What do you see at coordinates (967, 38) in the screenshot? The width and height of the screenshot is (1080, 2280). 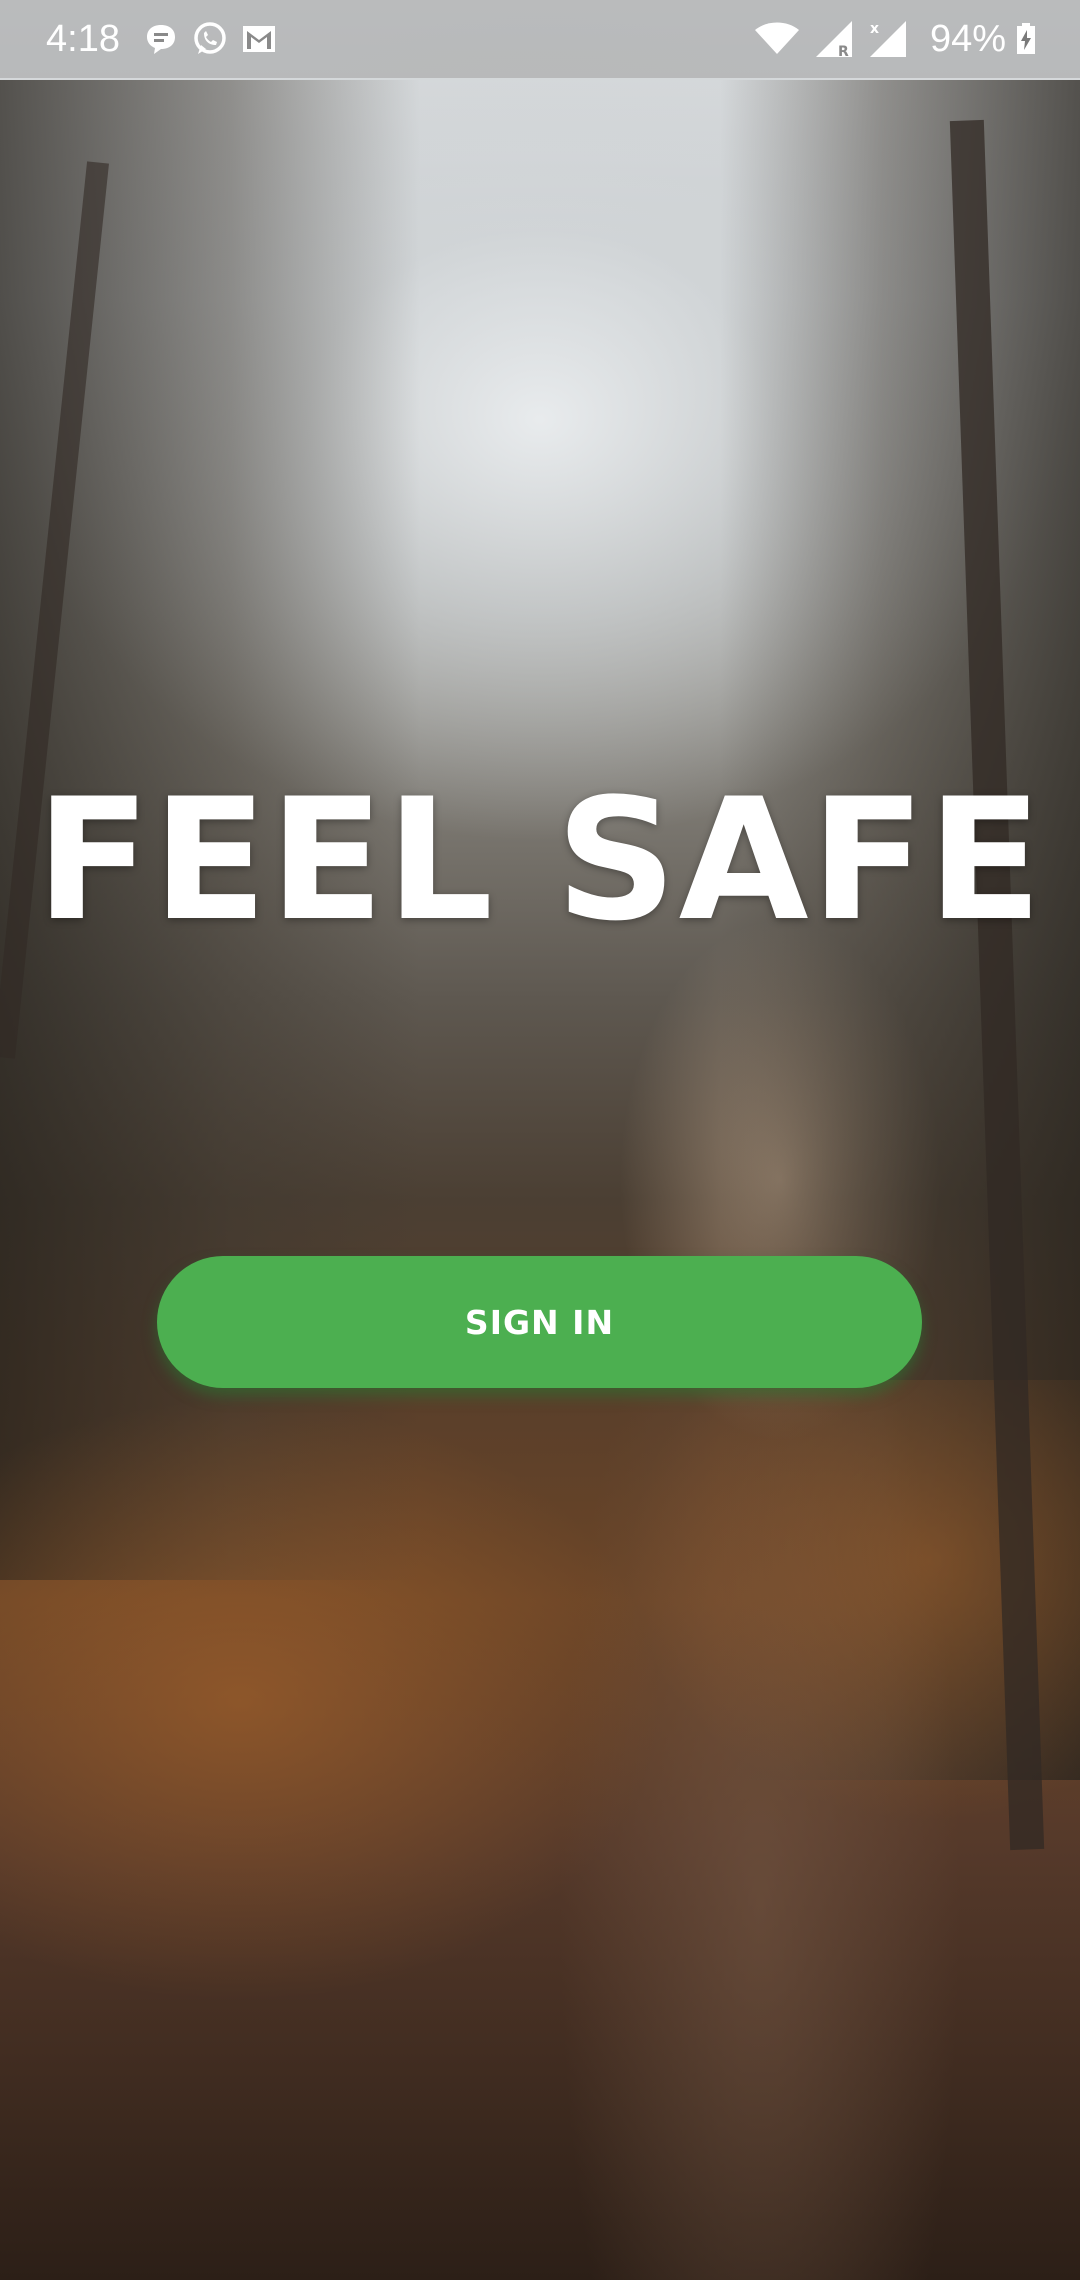 I see `battery-percent: 94%` at bounding box center [967, 38].